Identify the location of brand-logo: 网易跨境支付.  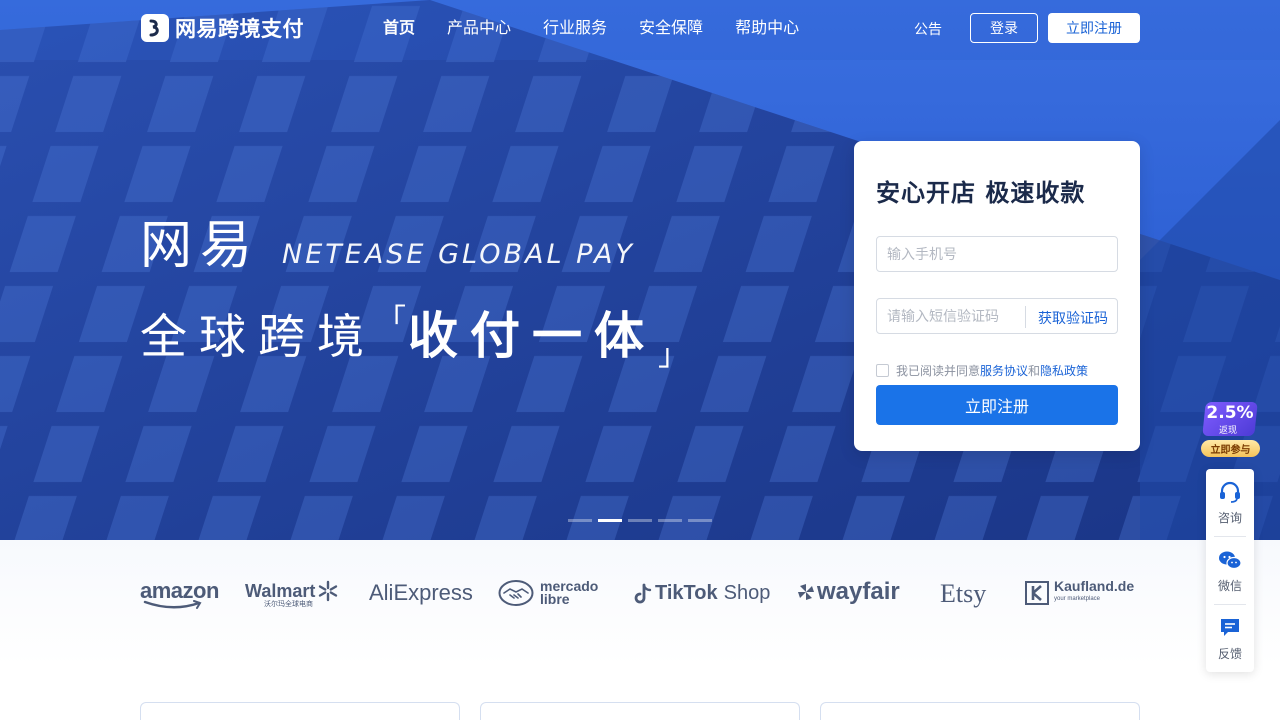
(222, 28).